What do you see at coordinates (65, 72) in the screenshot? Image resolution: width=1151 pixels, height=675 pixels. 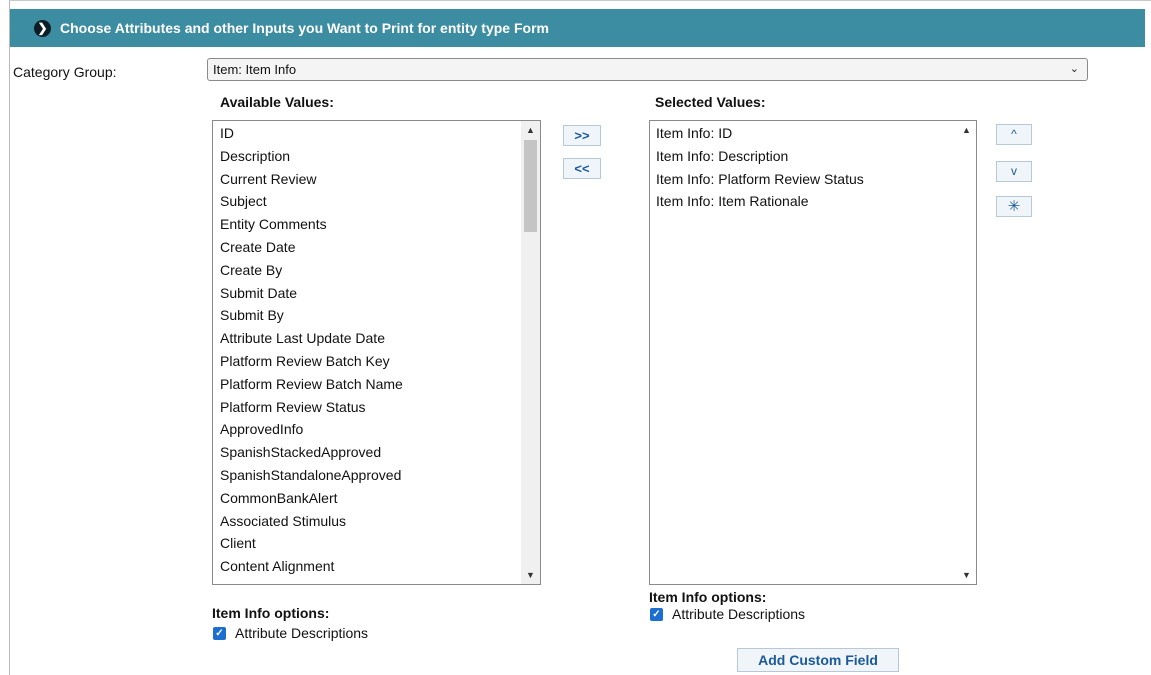 I see `category-group-label: Category Group:` at bounding box center [65, 72].